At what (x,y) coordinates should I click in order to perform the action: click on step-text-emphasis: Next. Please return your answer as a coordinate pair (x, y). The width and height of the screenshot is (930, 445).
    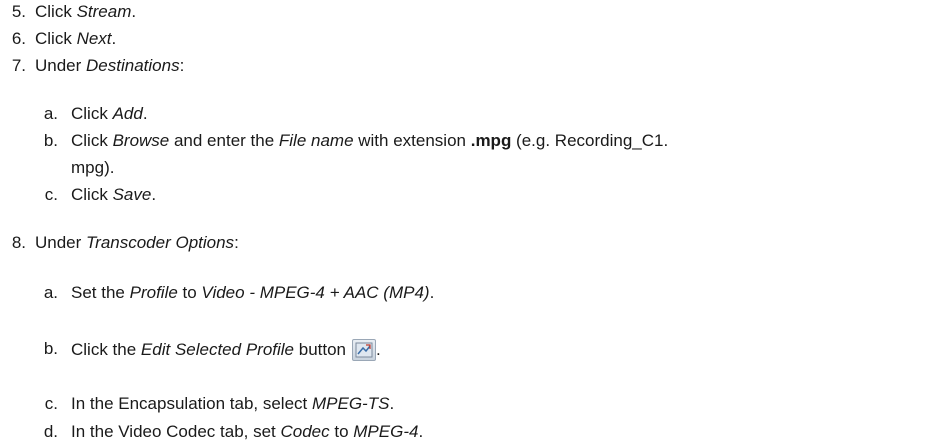
    Looking at the image, I should click on (94, 38).